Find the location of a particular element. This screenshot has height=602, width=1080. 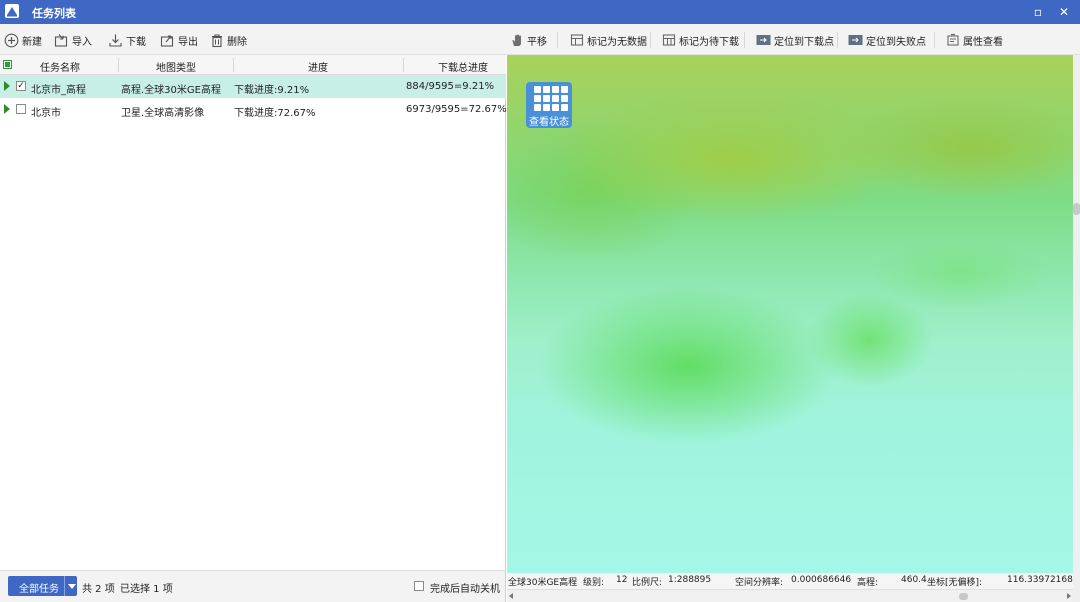

column-header-map-type: 地图类型 is located at coordinates (176, 66).